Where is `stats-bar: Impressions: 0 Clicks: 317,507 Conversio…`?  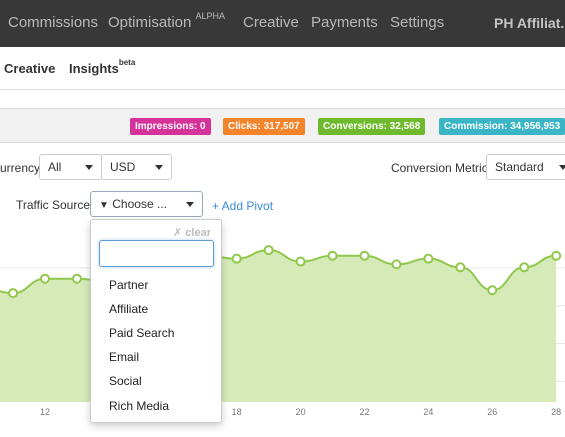 stats-bar: Impressions: 0 Clicks: 317,507 Conversio… is located at coordinates (282, 125).